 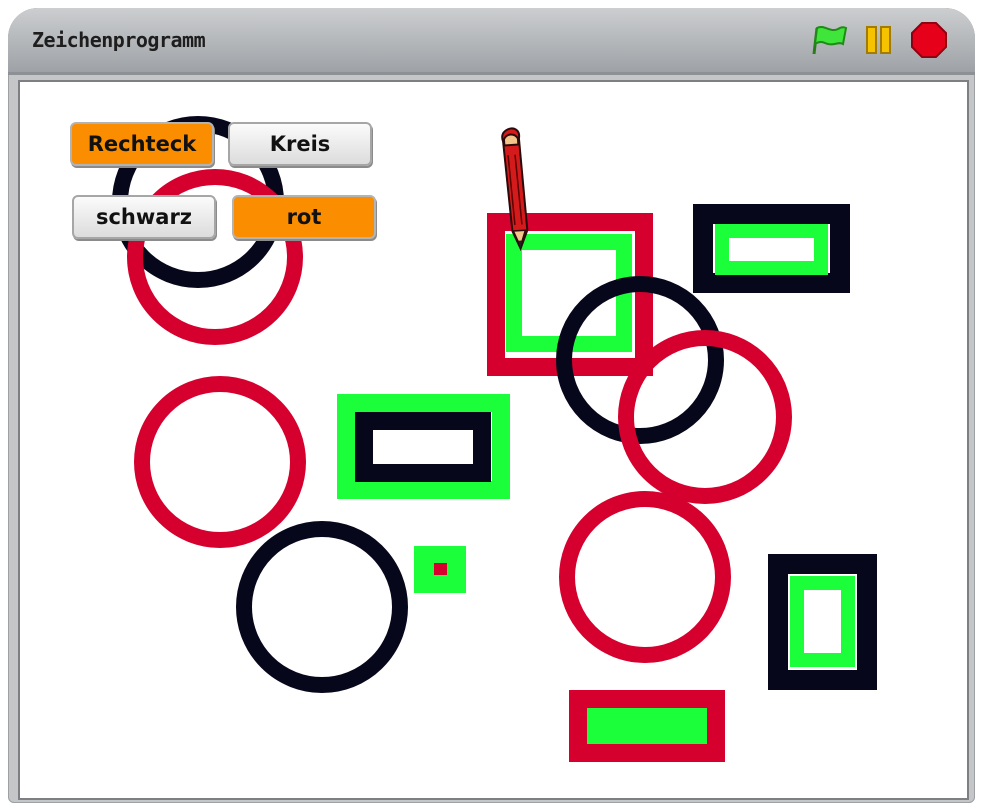 What do you see at coordinates (119, 40) in the screenshot?
I see `window-title: Zeichenprogramm` at bounding box center [119, 40].